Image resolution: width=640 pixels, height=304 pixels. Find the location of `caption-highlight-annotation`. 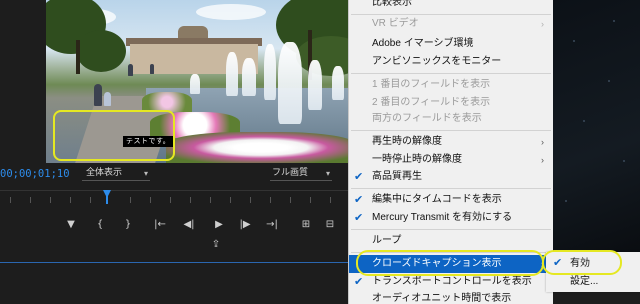

caption-highlight-annotation is located at coordinates (114, 135).